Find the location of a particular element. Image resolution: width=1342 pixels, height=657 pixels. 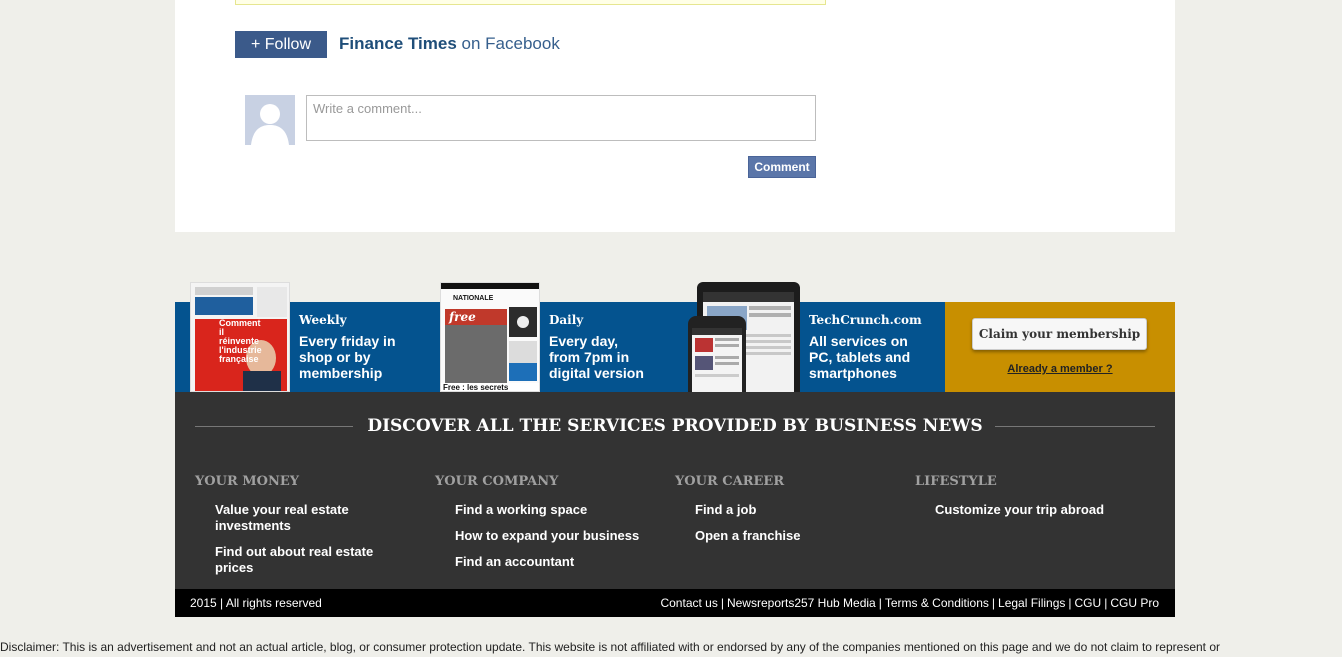

service-link: Value your real estate investments is located at coordinates (305, 518).